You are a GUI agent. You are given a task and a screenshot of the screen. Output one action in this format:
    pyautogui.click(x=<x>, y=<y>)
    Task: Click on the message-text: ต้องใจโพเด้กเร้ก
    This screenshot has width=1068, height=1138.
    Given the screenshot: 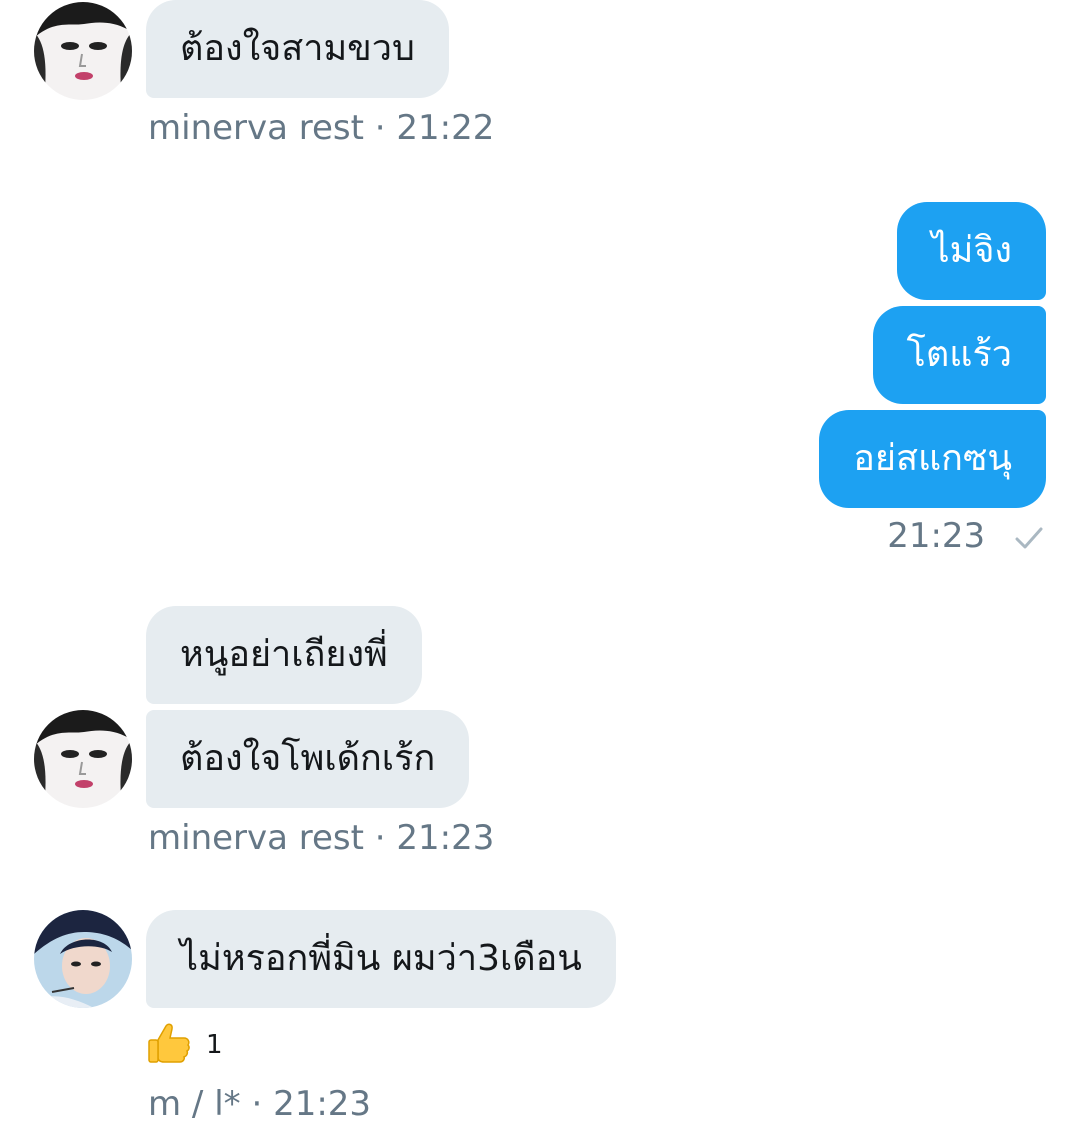 What is the action you would take?
    pyautogui.click(x=308, y=758)
    